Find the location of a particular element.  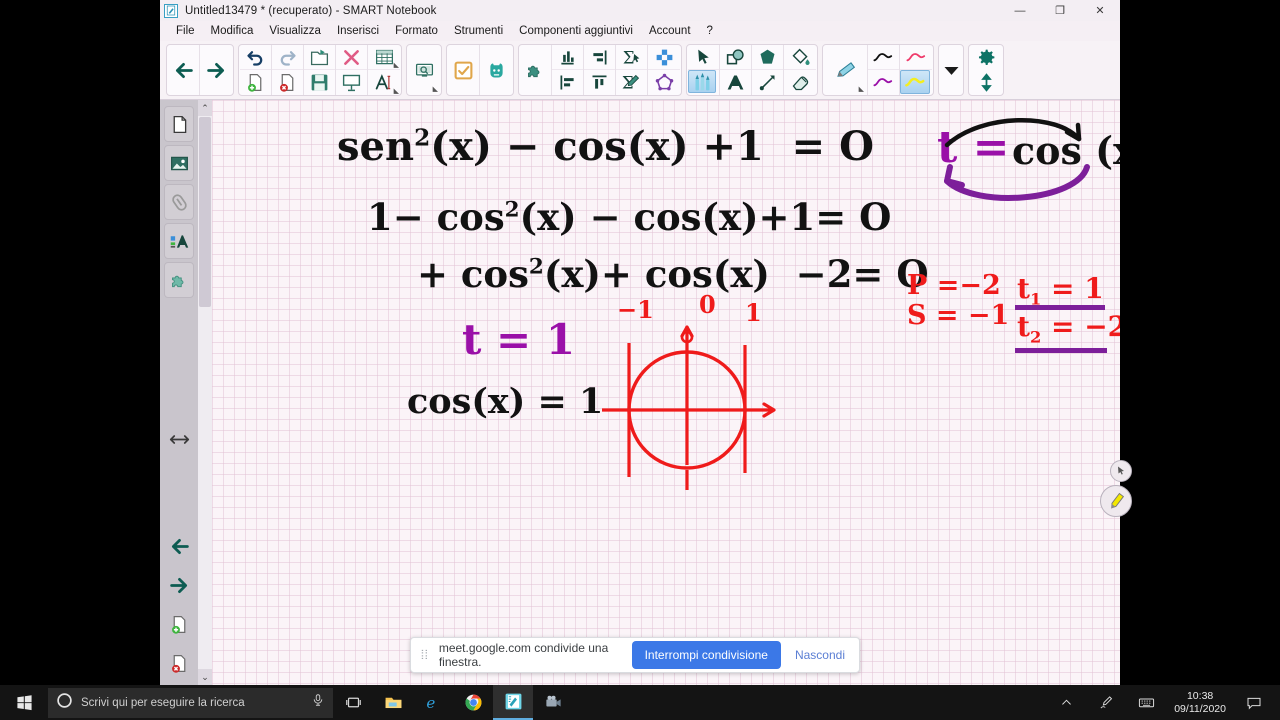

stroke-purple-button is located at coordinates (883, 82).